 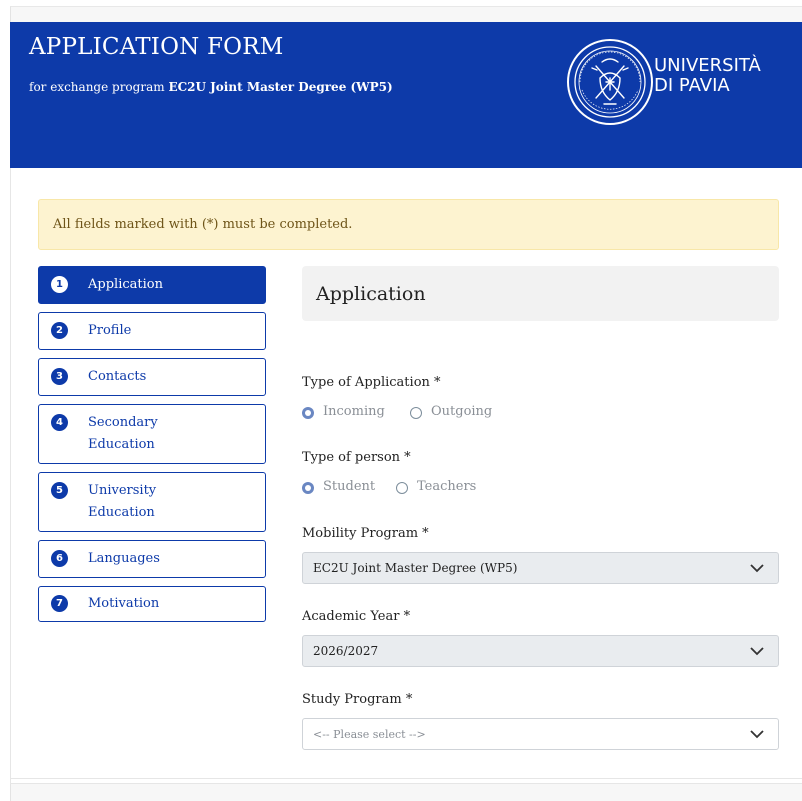 I want to click on step-languages: 6 Languages, so click(x=152, y=559).